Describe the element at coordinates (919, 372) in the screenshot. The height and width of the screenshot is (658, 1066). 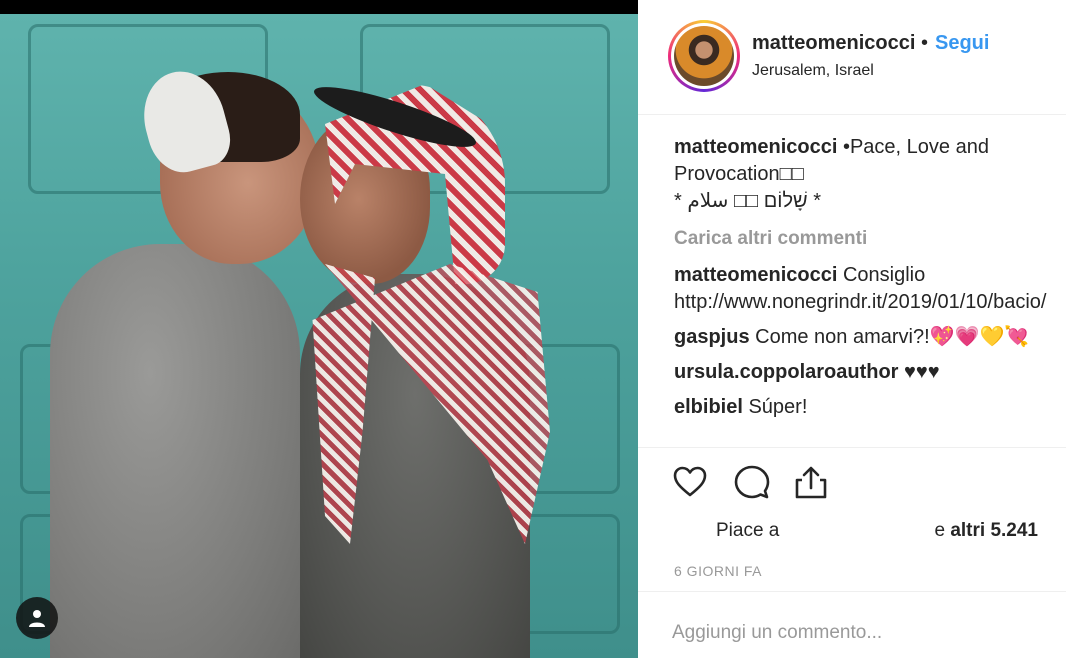
I see `comment-text: ♥♥♥` at that location.